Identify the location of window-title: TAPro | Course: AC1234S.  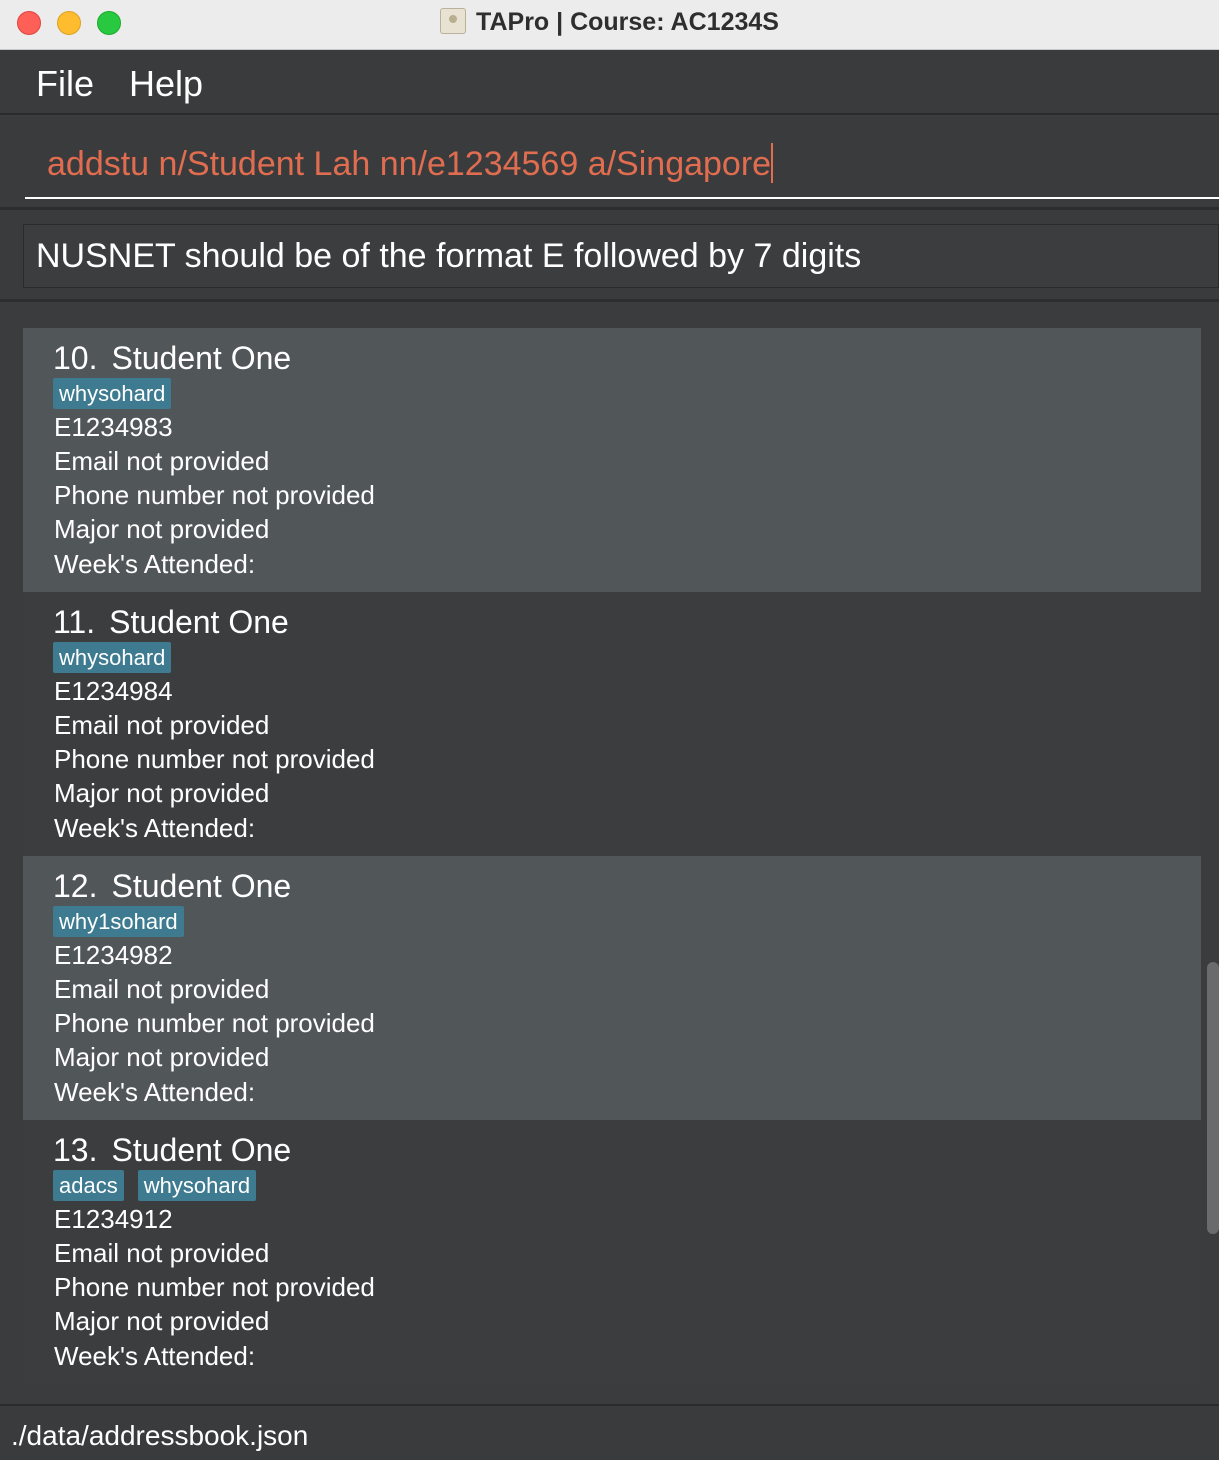
(627, 22).